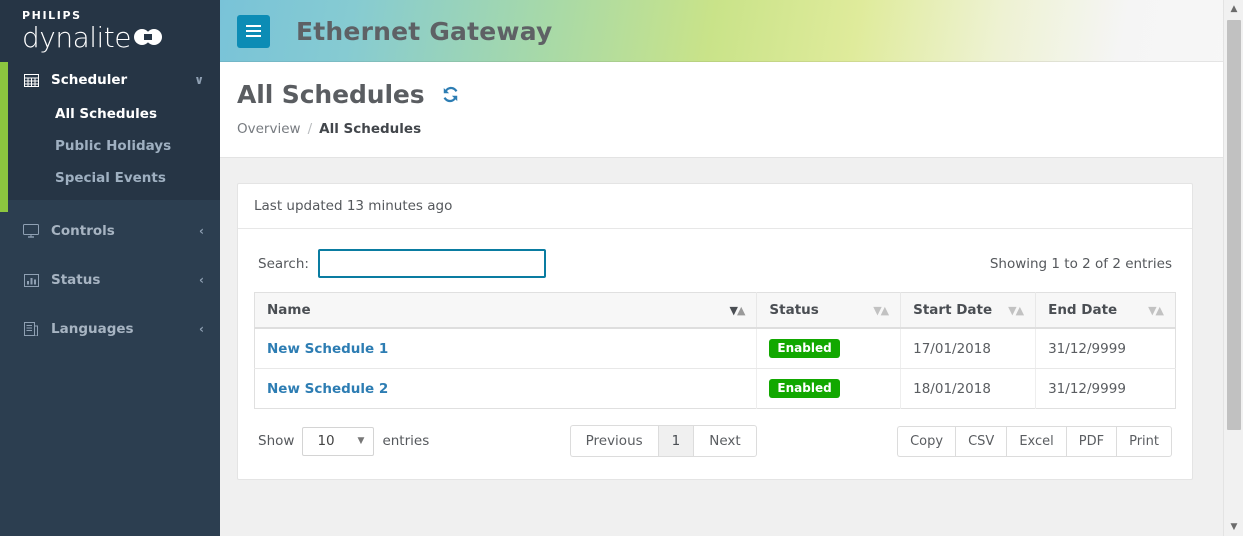 Image resolution: width=1243 pixels, height=536 pixels. What do you see at coordinates (110, 178) in the screenshot?
I see `sidebar-item-special-events: Special Events` at bounding box center [110, 178].